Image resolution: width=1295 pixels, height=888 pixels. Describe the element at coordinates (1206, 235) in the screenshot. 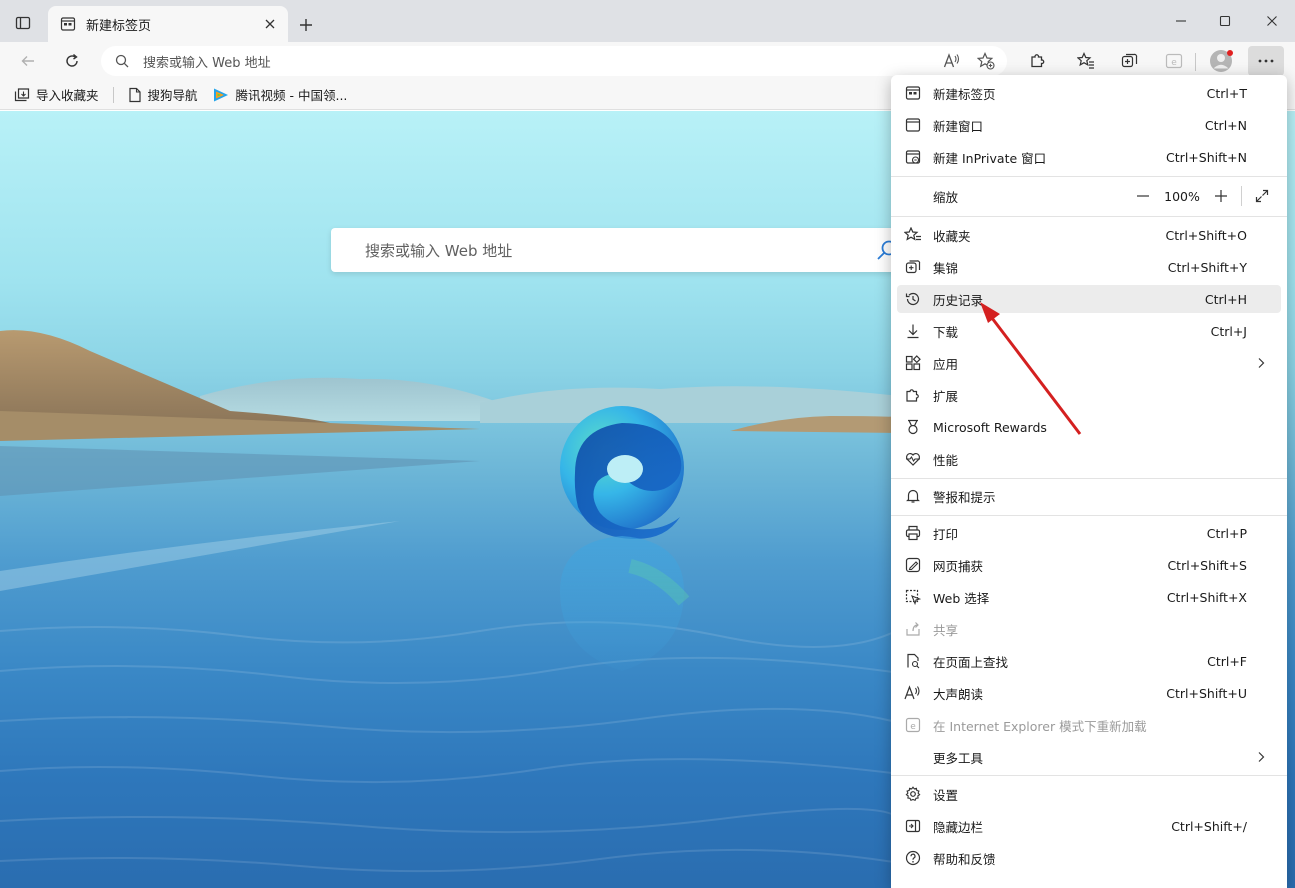

I see `menu-shortcut: Ctrl+Shift+O` at that location.